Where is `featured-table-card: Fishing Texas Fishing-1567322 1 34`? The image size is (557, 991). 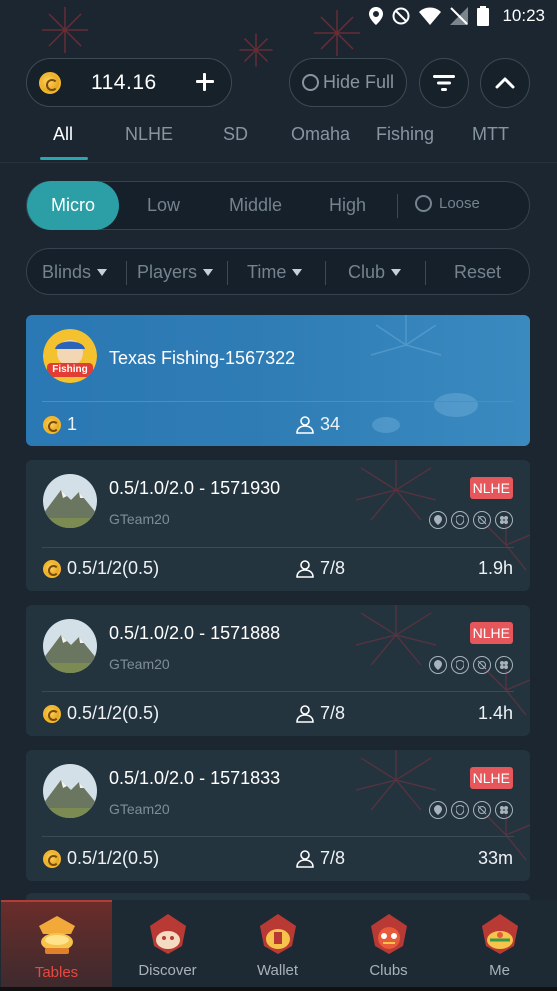
featured-table-card: Fishing Texas Fishing-1567322 1 34 is located at coordinates (278, 380).